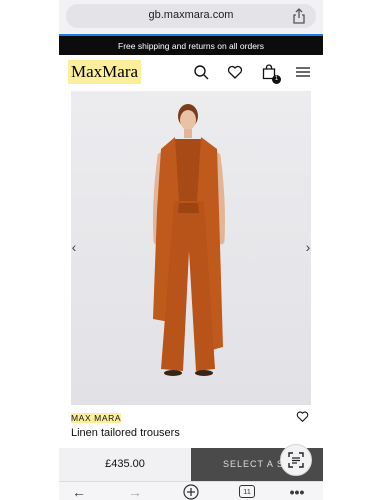 This screenshot has width=382, height=500. What do you see at coordinates (191, 73) in the screenshot?
I see `site-header: MaxMara 1` at bounding box center [191, 73].